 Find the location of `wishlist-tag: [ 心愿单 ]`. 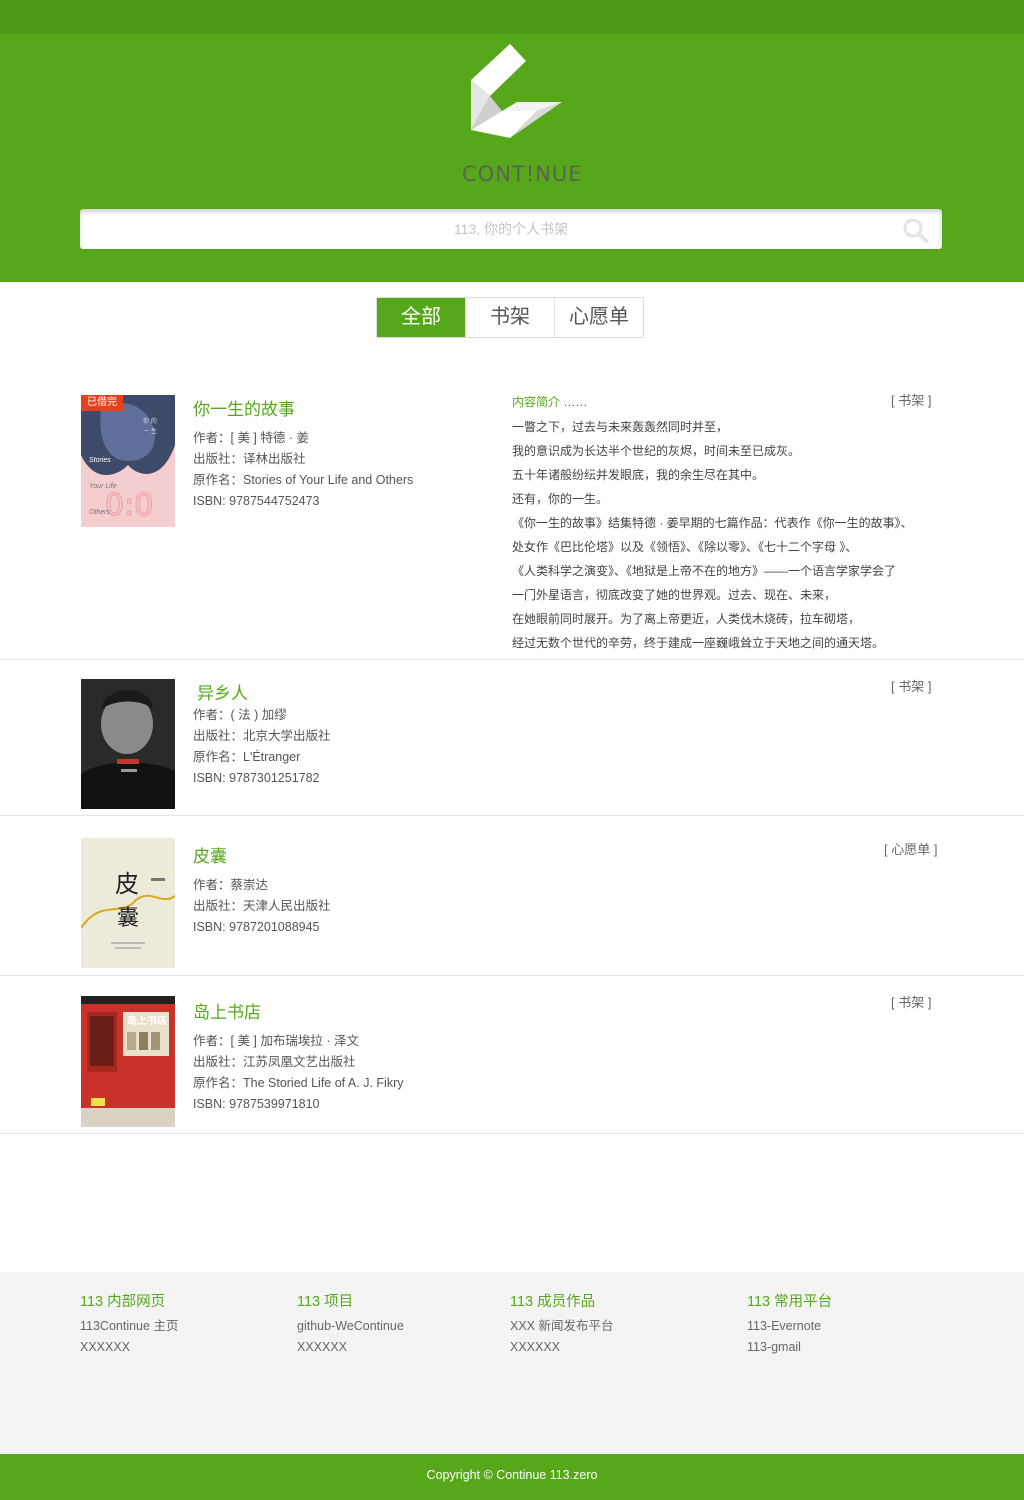

wishlist-tag: [ 心愿单 ] is located at coordinates (910, 848).